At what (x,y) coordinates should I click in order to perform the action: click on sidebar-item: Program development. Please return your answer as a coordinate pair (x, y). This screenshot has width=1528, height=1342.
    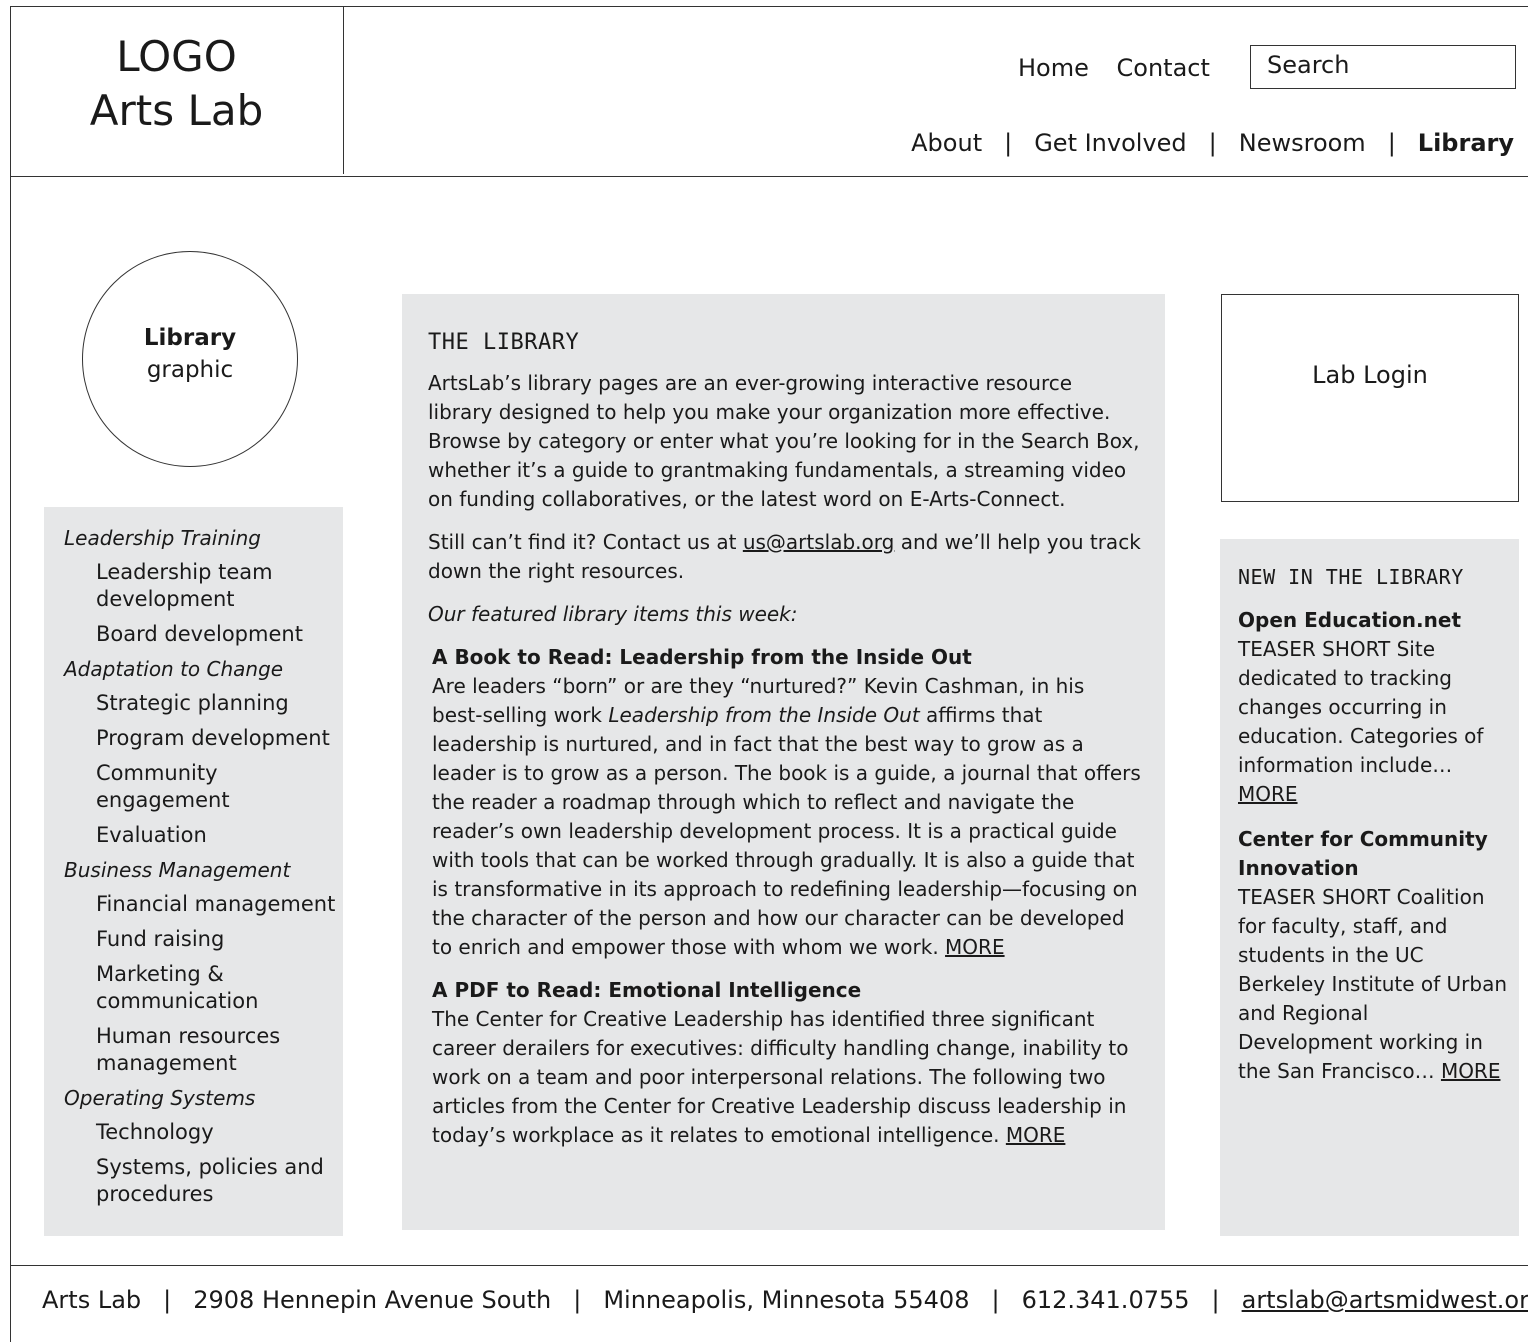
    Looking at the image, I should click on (219, 738).